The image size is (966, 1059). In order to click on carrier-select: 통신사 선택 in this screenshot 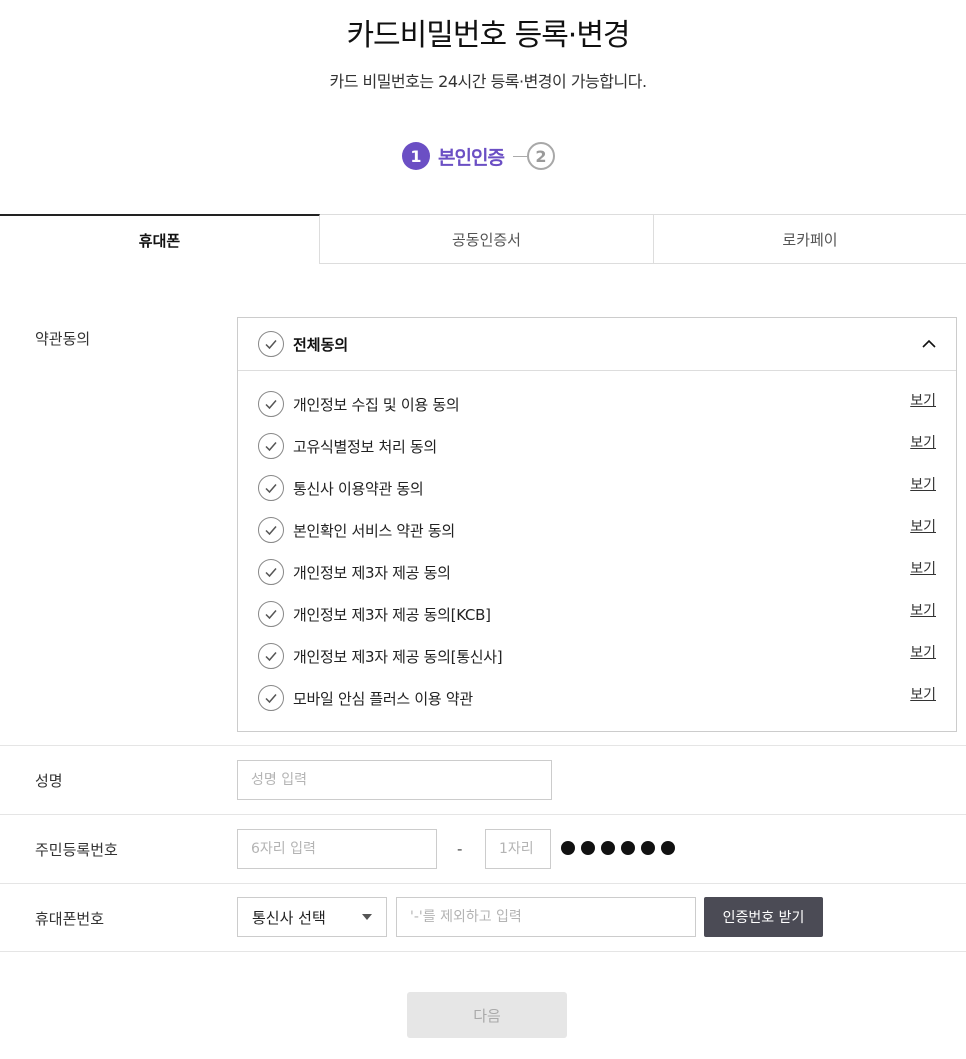, I will do `click(312, 917)`.